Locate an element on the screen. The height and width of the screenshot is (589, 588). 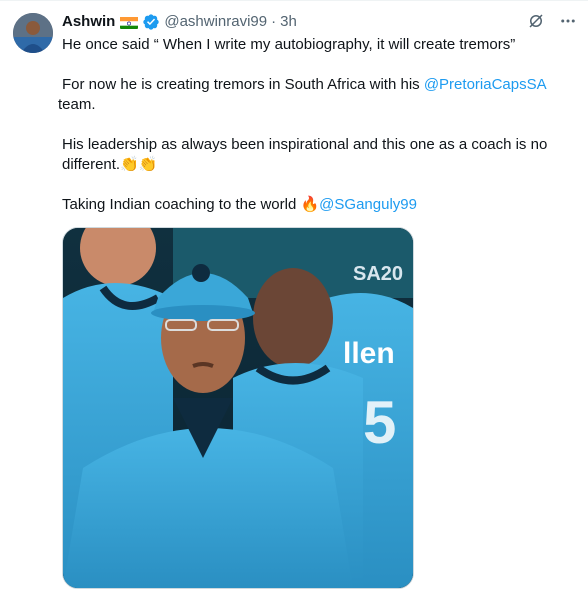
verified-badge-icon is located at coordinates (151, 22).